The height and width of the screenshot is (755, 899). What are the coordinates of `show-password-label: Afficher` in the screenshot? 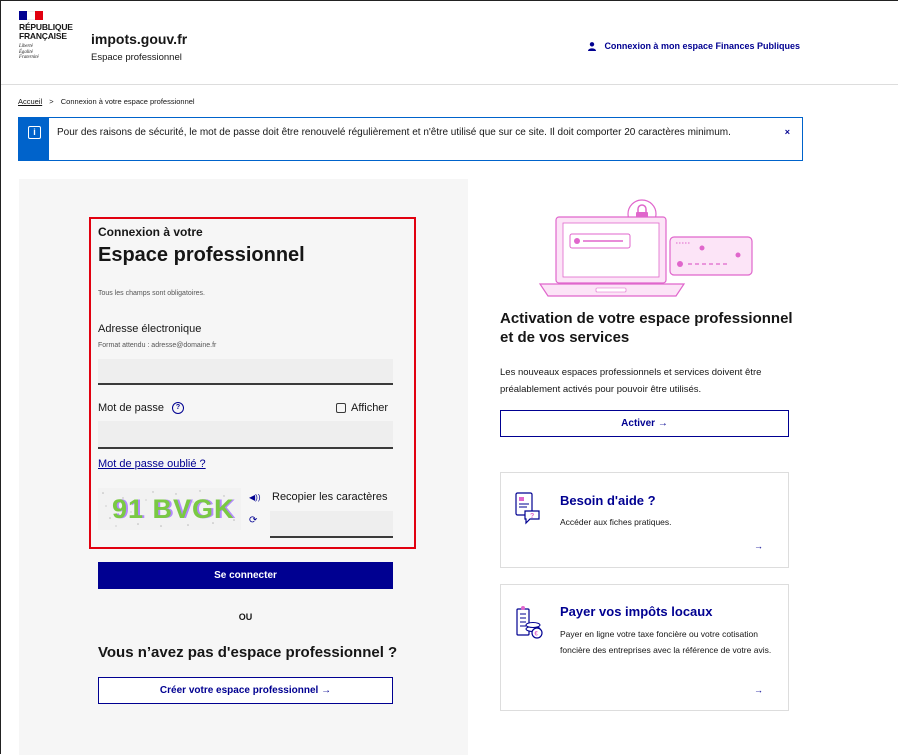 It's located at (370, 408).